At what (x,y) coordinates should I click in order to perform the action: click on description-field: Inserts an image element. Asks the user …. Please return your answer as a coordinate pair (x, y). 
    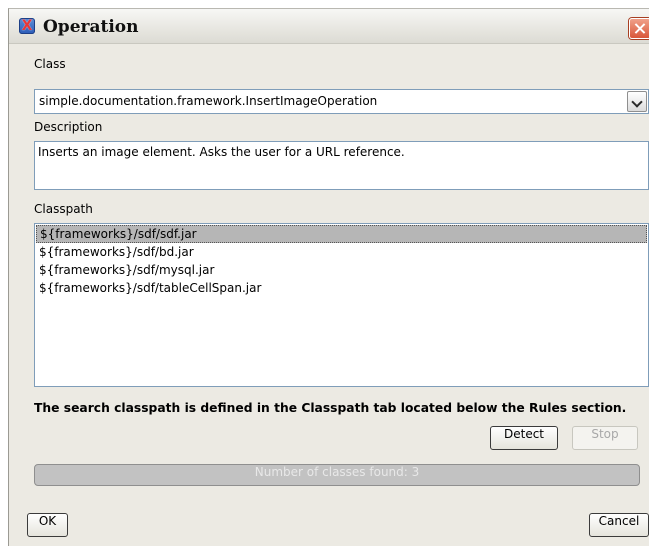
    Looking at the image, I should click on (341, 165).